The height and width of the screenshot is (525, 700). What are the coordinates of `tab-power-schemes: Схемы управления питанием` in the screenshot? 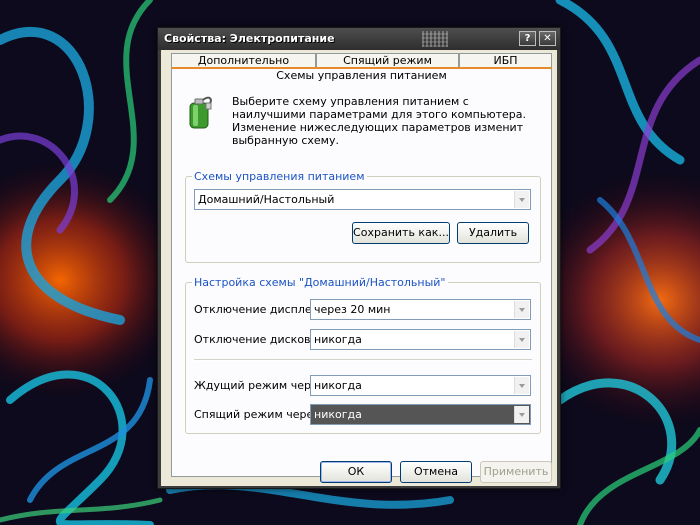 It's located at (361, 76).